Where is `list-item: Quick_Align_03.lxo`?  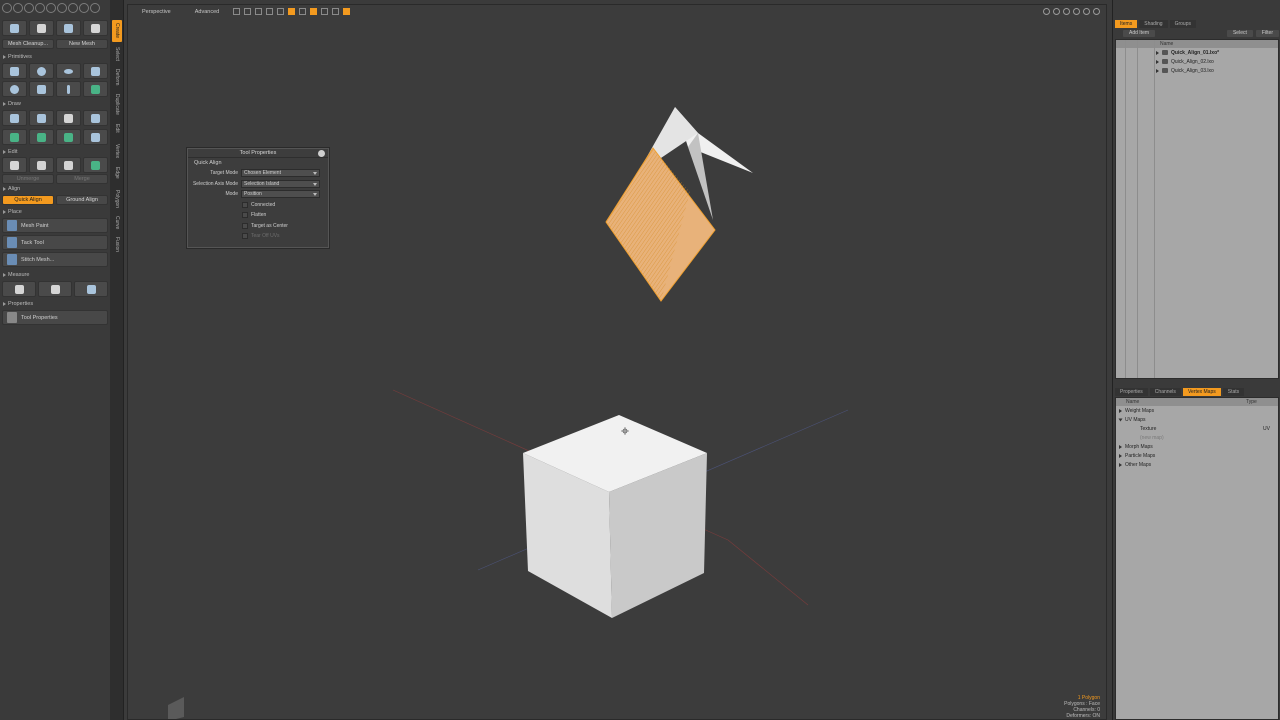
list-item: Quick_Align_03.lxo is located at coordinates (1197, 70).